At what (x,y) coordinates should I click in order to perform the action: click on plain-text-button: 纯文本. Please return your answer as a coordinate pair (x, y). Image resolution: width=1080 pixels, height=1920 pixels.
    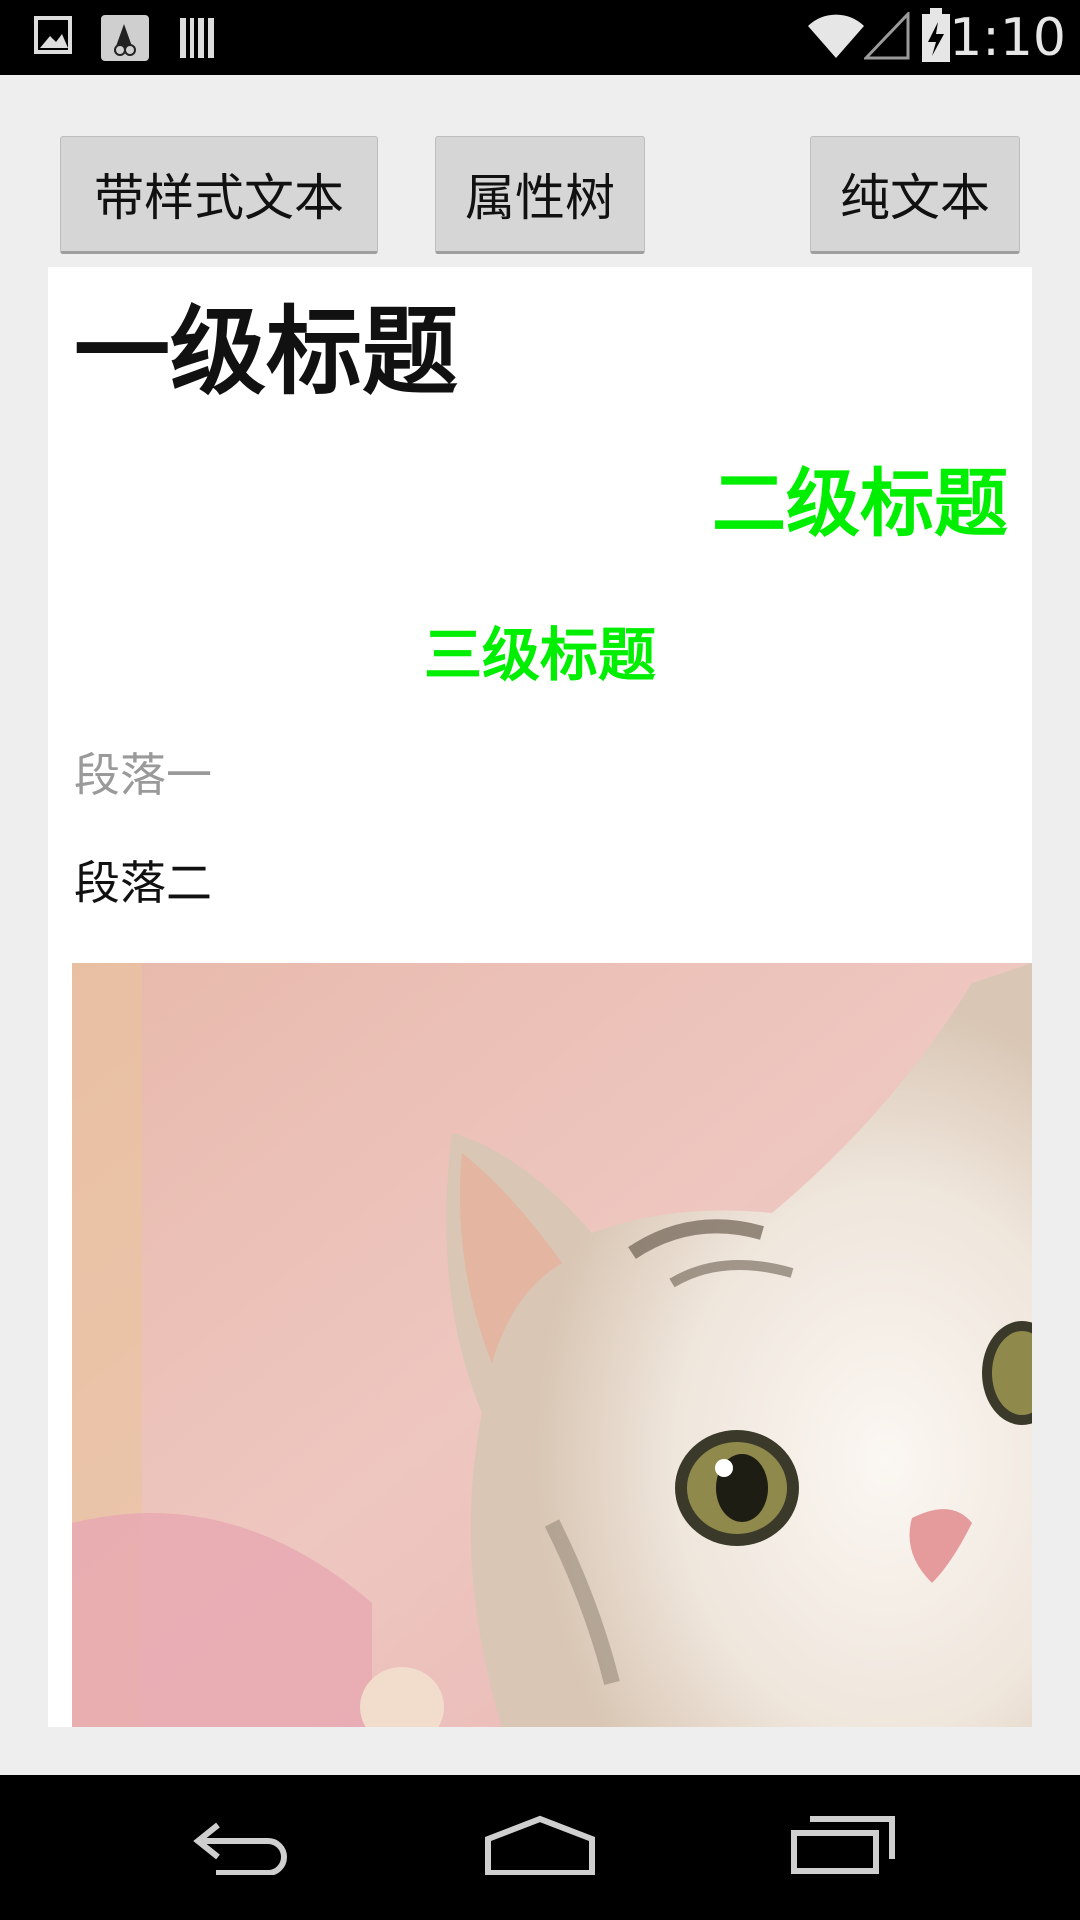
    Looking at the image, I should click on (915, 195).